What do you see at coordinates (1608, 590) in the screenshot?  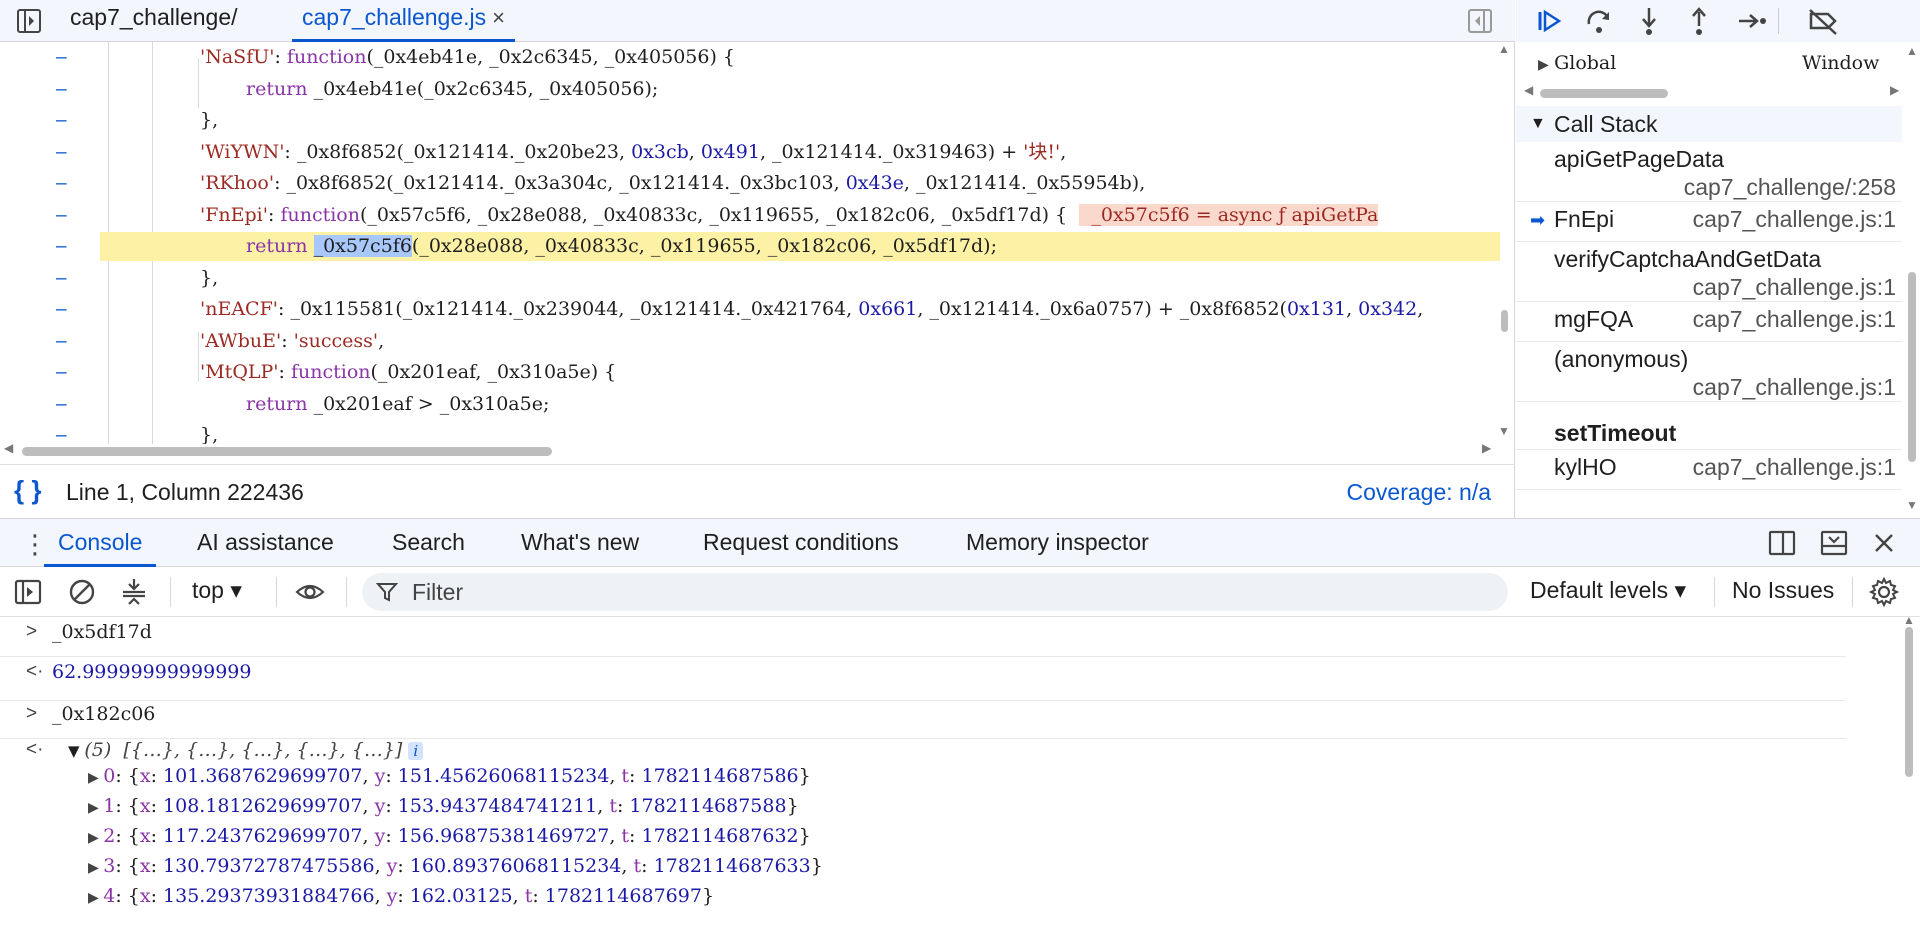 I see `log-levels-dropdown: Default levels ▾` at bounding box center [1608, 590].